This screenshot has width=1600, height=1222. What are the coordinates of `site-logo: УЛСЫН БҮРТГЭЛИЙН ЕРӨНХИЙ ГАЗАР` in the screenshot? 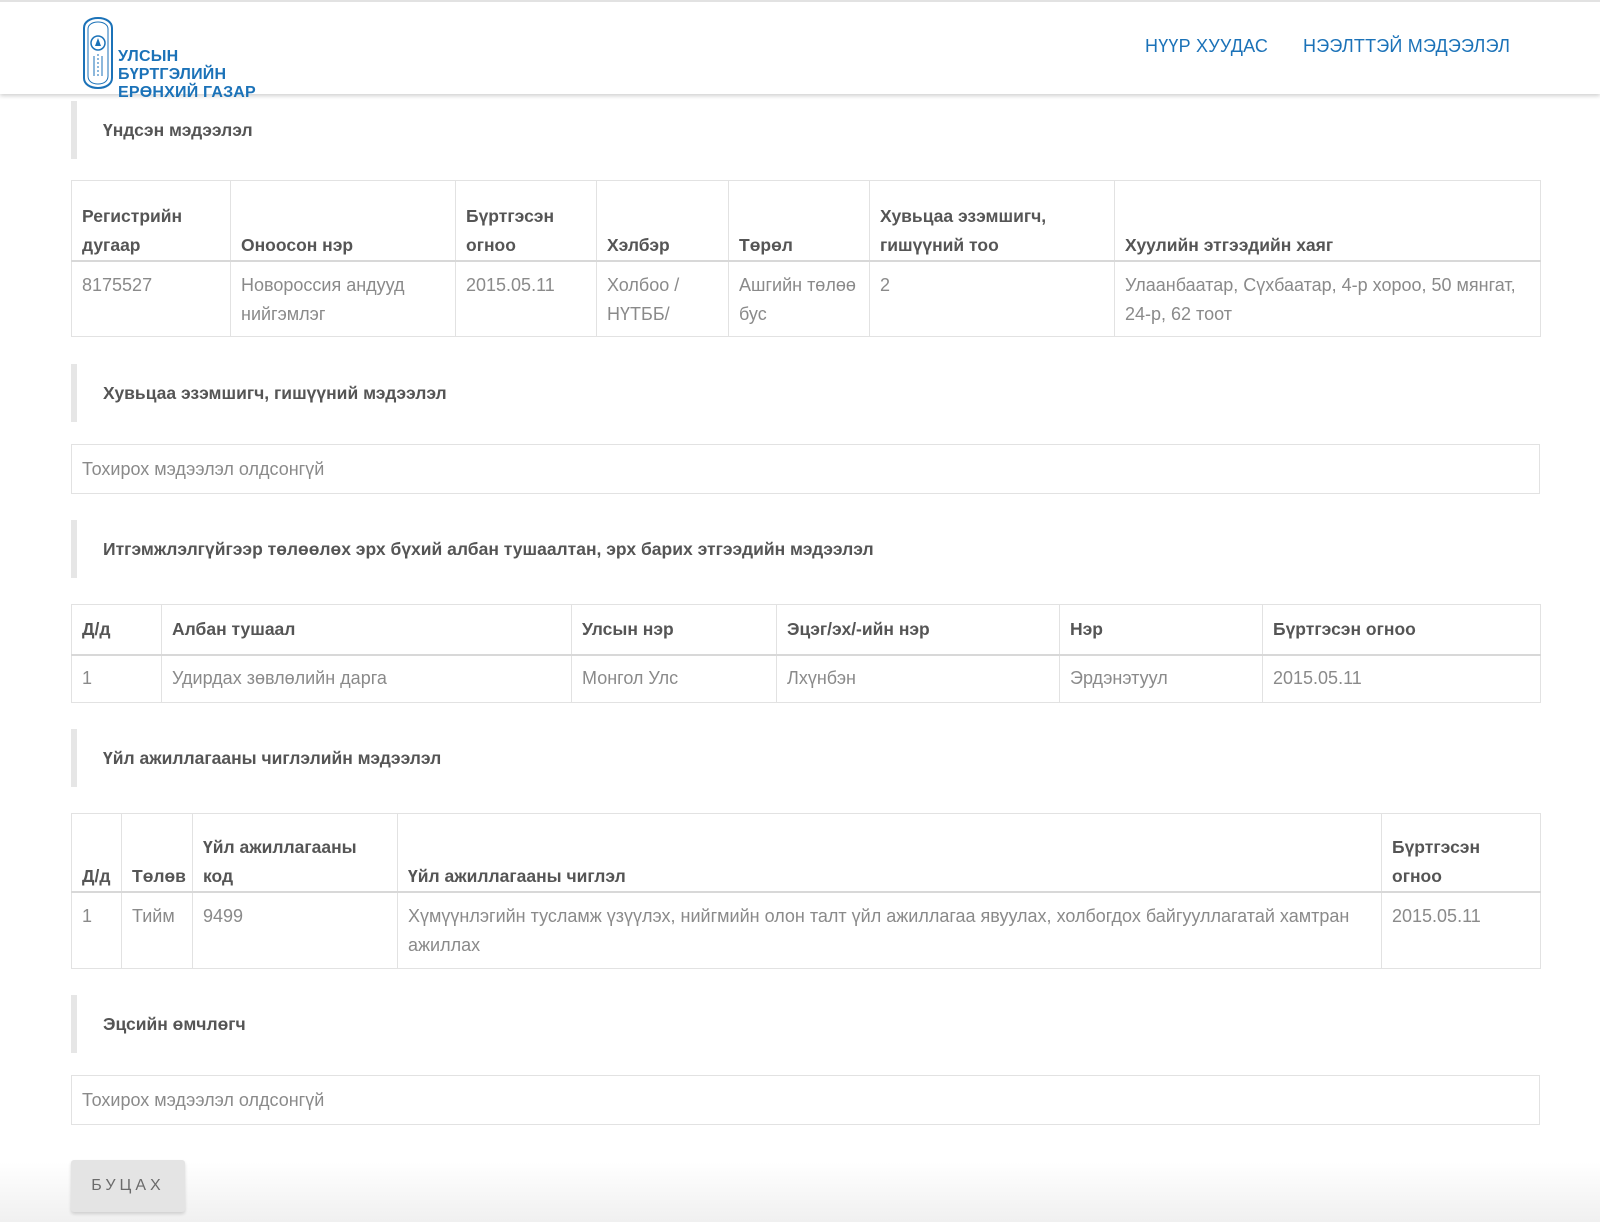 It's located at (182, 58).